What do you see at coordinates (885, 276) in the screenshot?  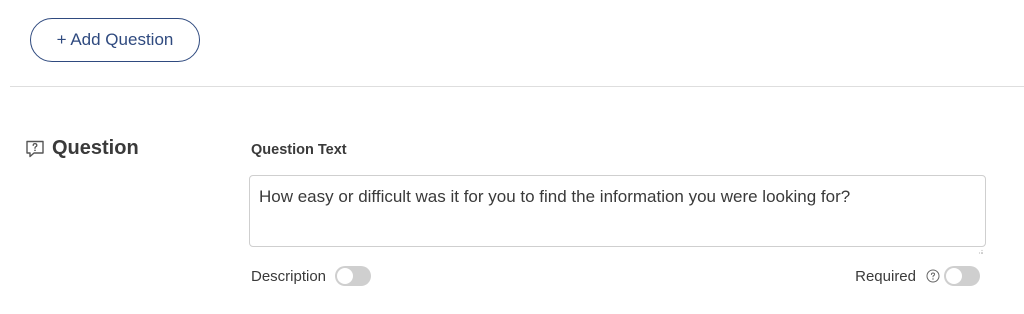 I see `required-label: Required` at bounding box center [885, 276].